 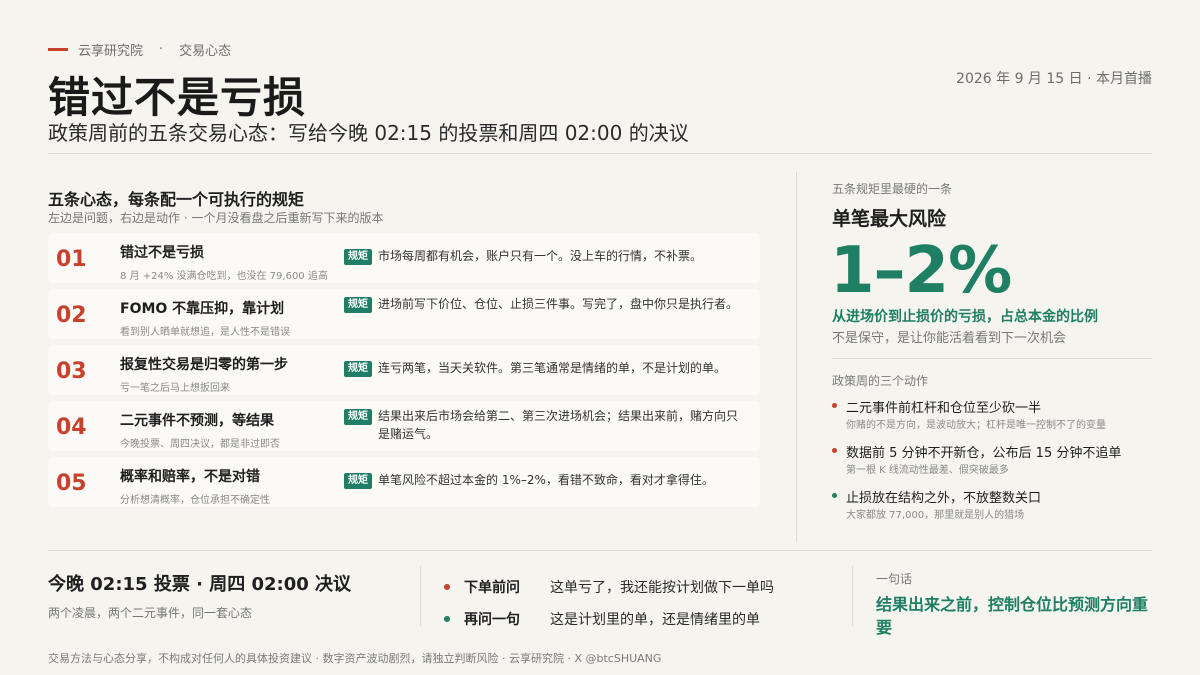 What do you see at coordinates (202, 309) in the screenshot?
I see `mindset-heading: FOMO 不靠压抑，靠计划` at bounding box center [202, 309].